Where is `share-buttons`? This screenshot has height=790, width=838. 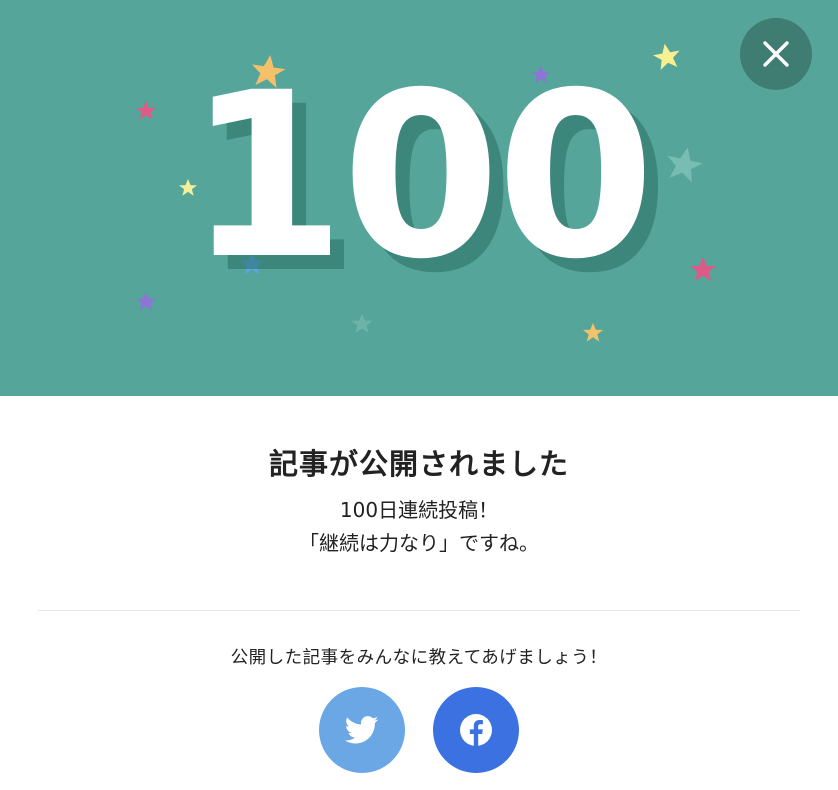 share-buttons is located at coordinates (419, 730).